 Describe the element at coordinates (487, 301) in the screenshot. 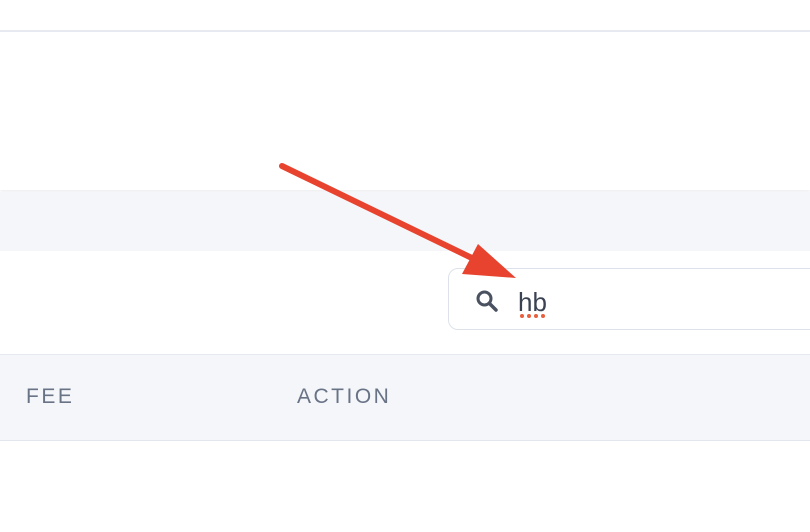

I see `search-icon` at that location.